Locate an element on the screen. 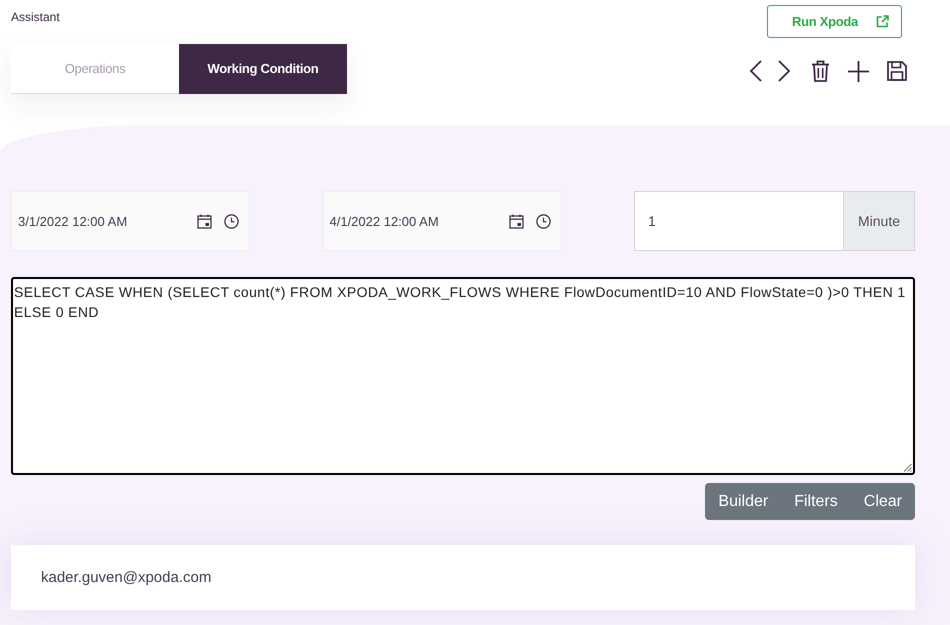 The height and width of the screenshot is (625, 950). query-button: Filters is located at coordinates (816, 501).